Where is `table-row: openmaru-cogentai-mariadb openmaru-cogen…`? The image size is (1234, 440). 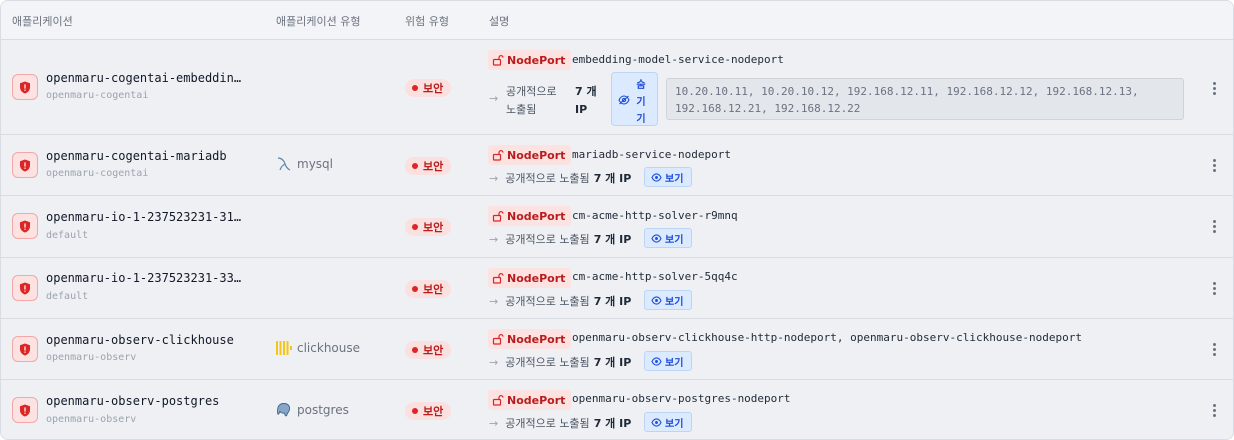 table-row: openmaru-cogentai-mariadb openmaru-cogen… is located at coordinates (617, 165).